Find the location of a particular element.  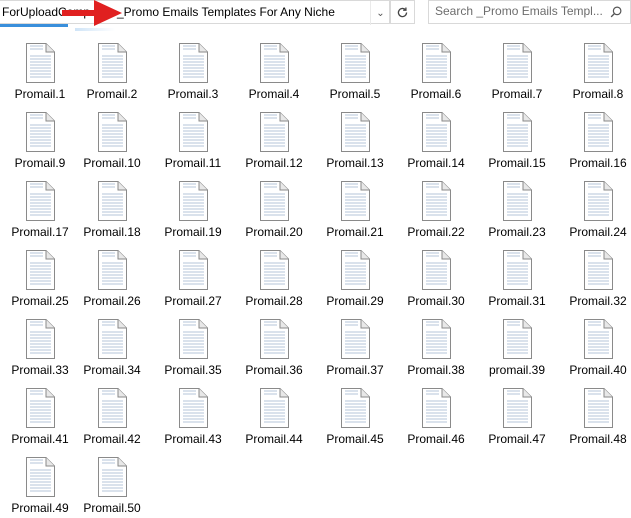

file-name-label: Promail.31 is located at coordinates (517, 301).